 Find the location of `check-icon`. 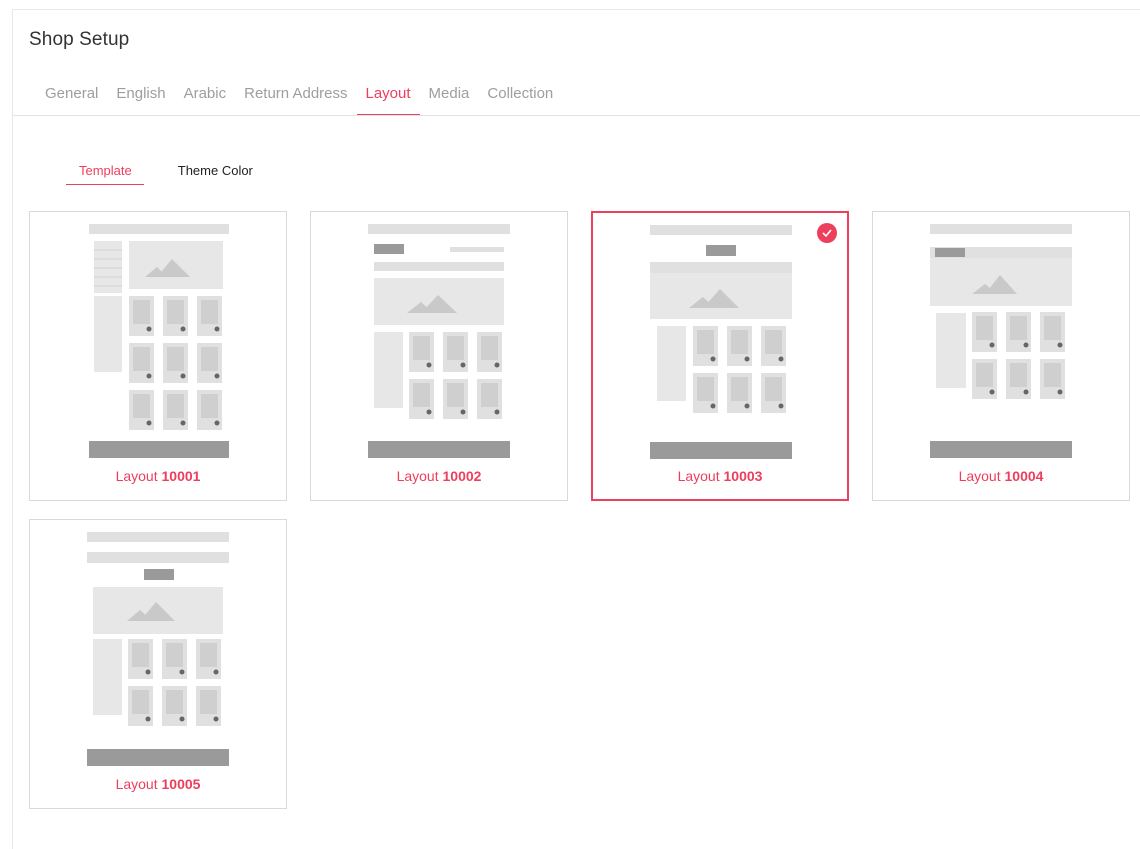

check-icon is located at coordinates (827, 233).